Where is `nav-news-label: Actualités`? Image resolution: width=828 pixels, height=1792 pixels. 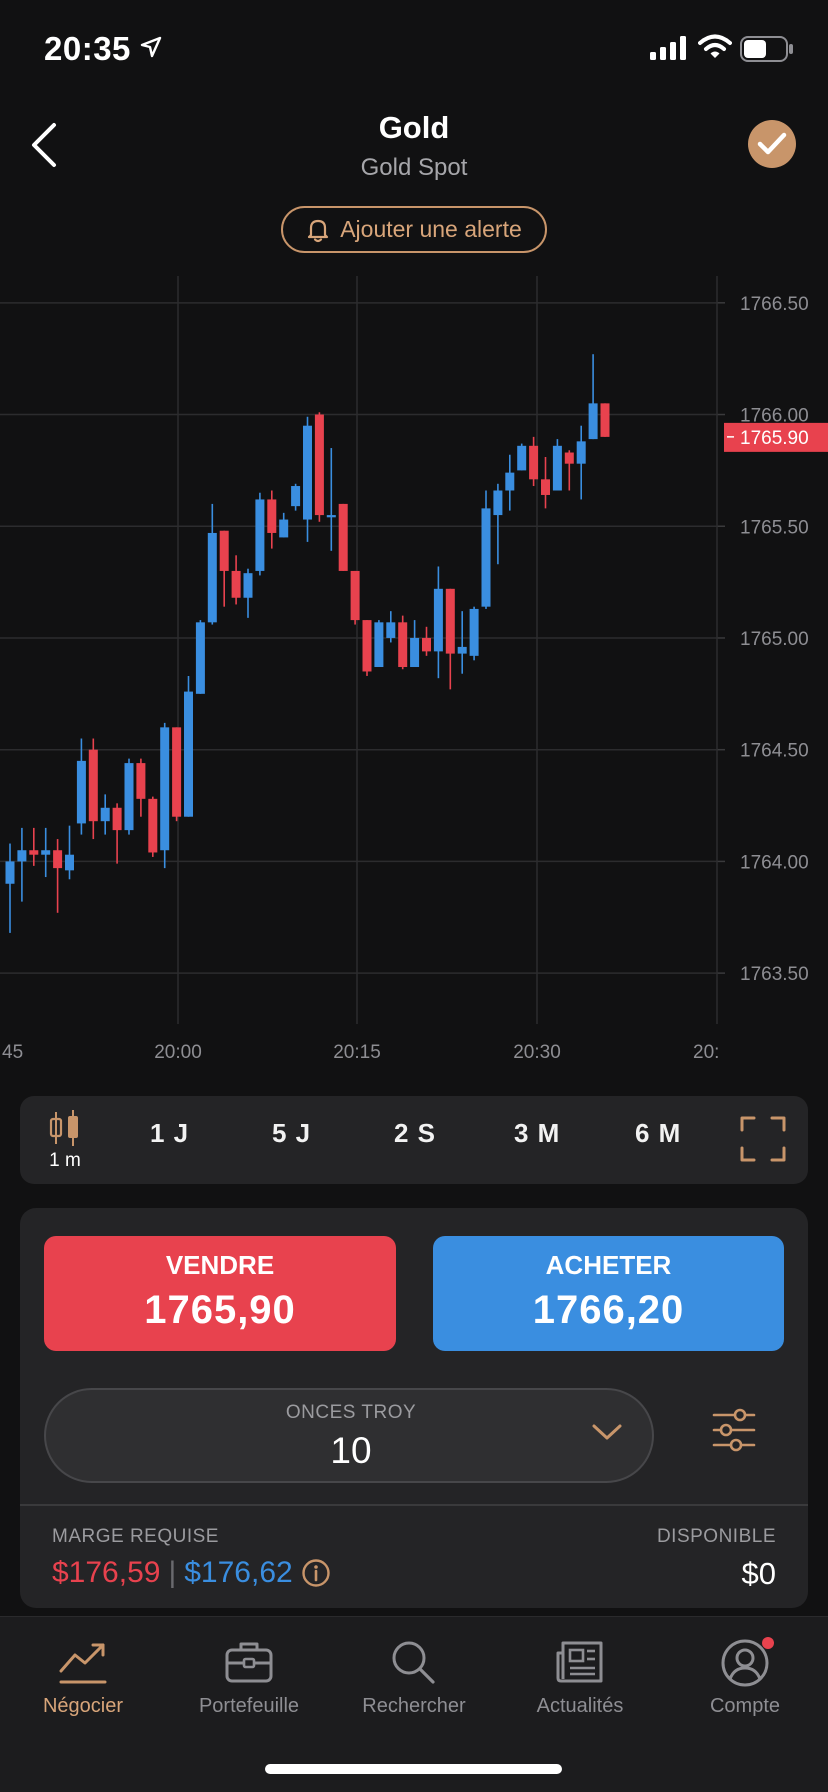 nav-news-label: Actualités is located at coordinates (580, 1706).